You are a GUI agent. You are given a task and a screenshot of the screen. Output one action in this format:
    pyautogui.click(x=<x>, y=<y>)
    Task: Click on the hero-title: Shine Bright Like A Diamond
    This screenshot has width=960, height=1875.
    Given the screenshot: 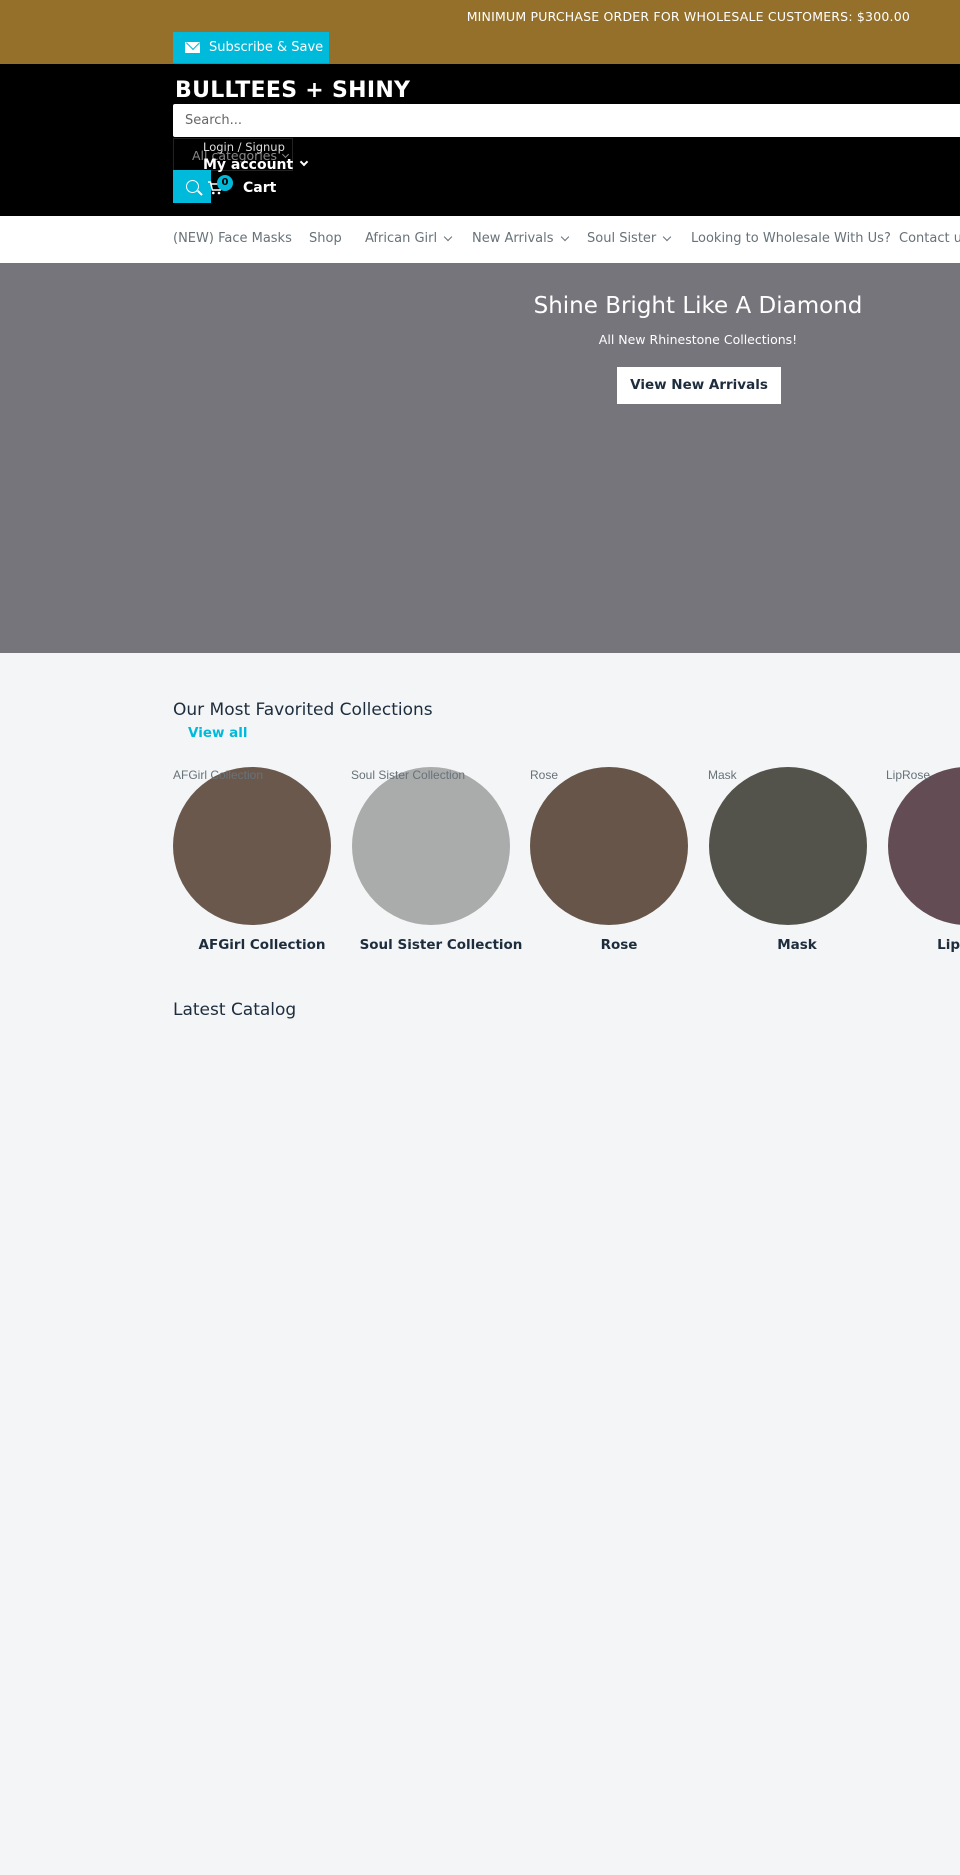 What is the action you would take?
    pyautogui.click(x=698, y=306)
    